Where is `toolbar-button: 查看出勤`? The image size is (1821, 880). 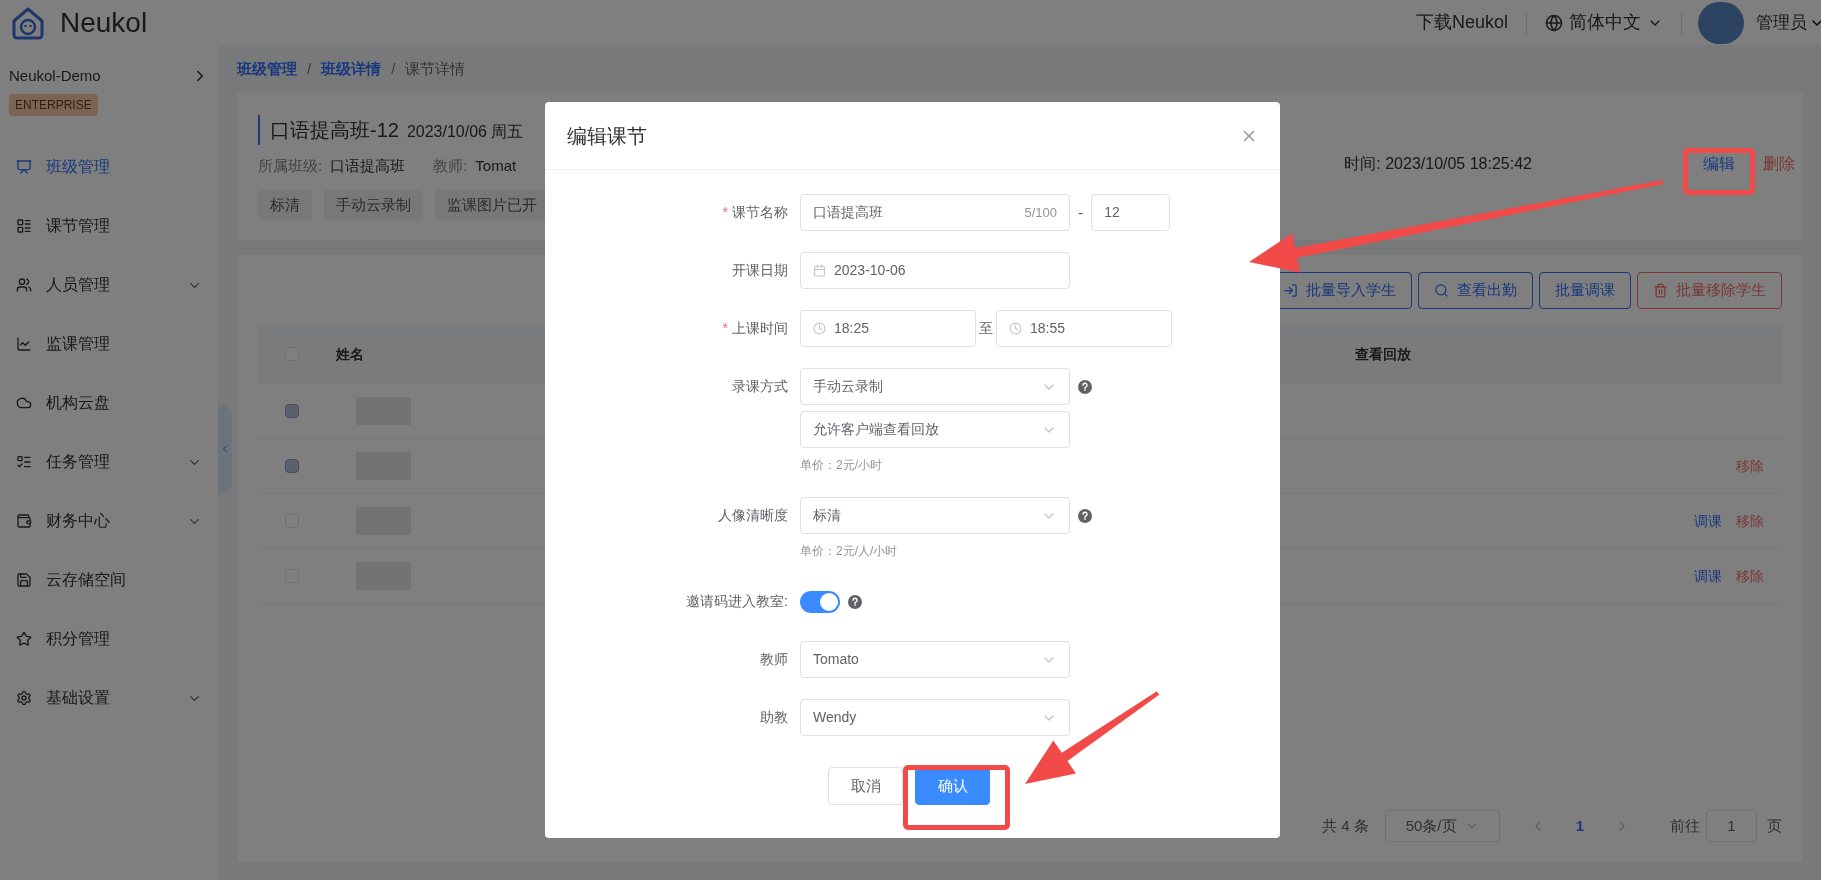
toolbar-button: 查看出勤 is located at coordinates (1475, 290).